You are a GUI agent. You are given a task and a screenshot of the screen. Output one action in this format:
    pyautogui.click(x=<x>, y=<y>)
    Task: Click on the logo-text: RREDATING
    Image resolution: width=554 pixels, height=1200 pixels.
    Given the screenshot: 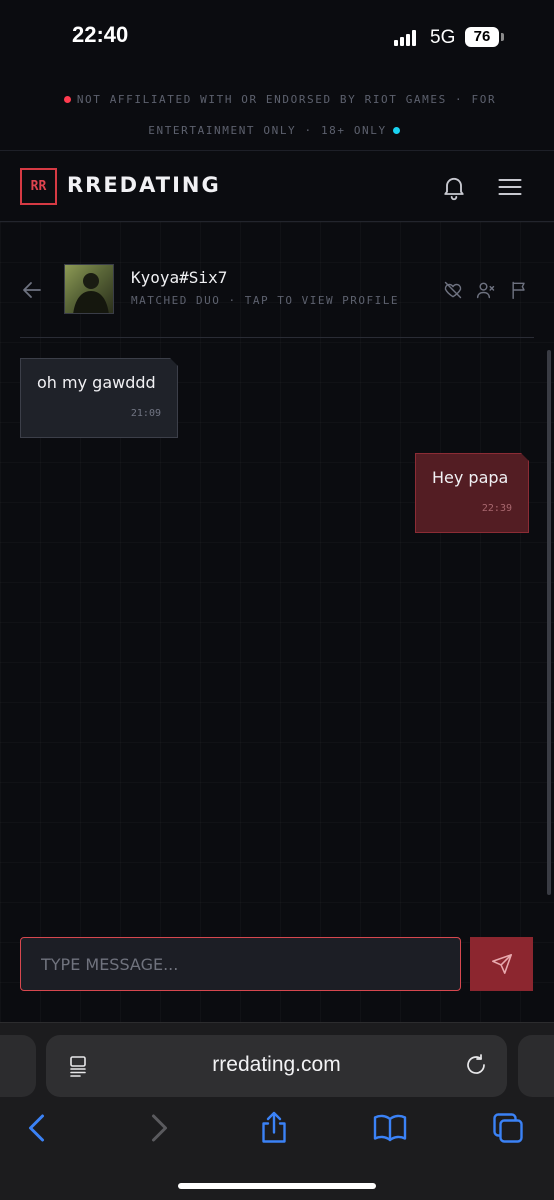 What is the action you would take?
    pyautogui.click(x=144, y=185)
    